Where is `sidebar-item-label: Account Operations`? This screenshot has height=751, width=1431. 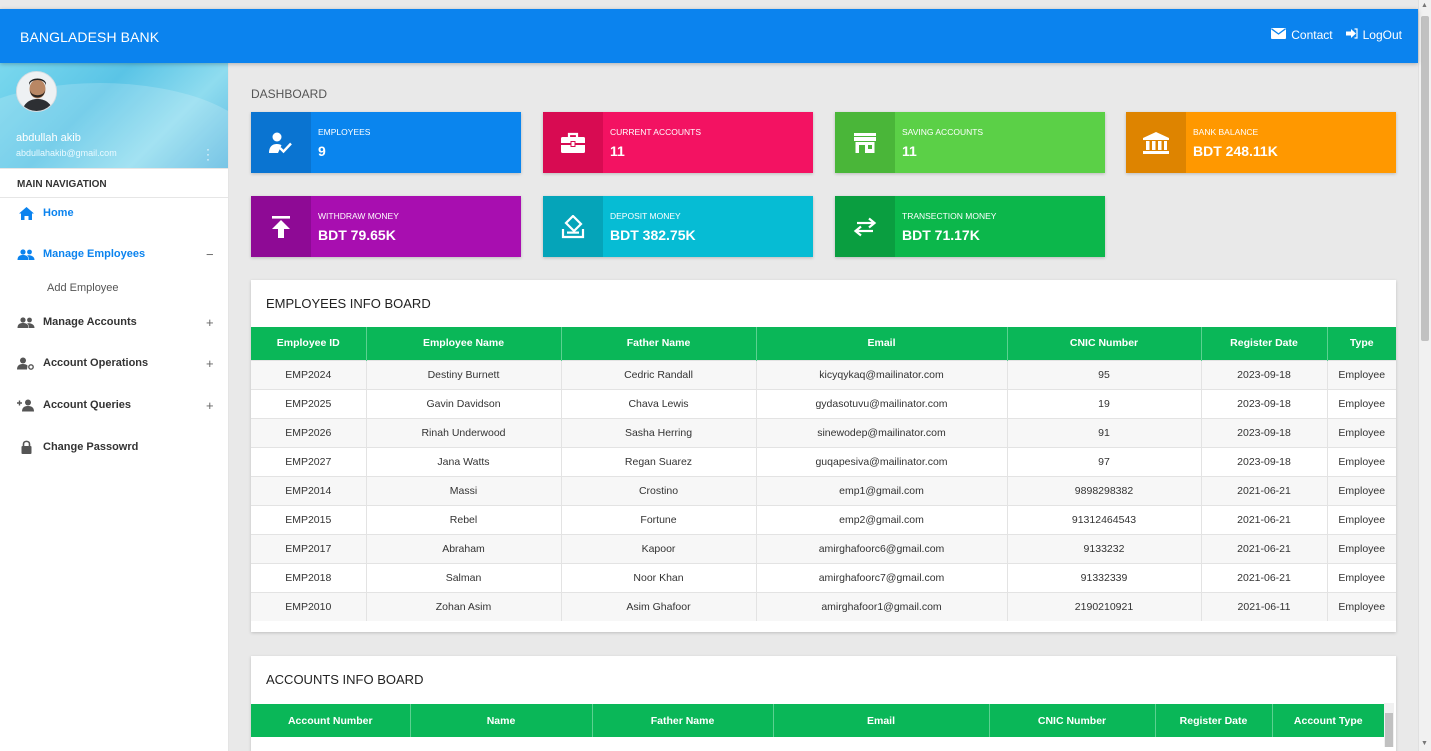
sidebar-item-label: Account Operations is located at coordinates (96, 363).